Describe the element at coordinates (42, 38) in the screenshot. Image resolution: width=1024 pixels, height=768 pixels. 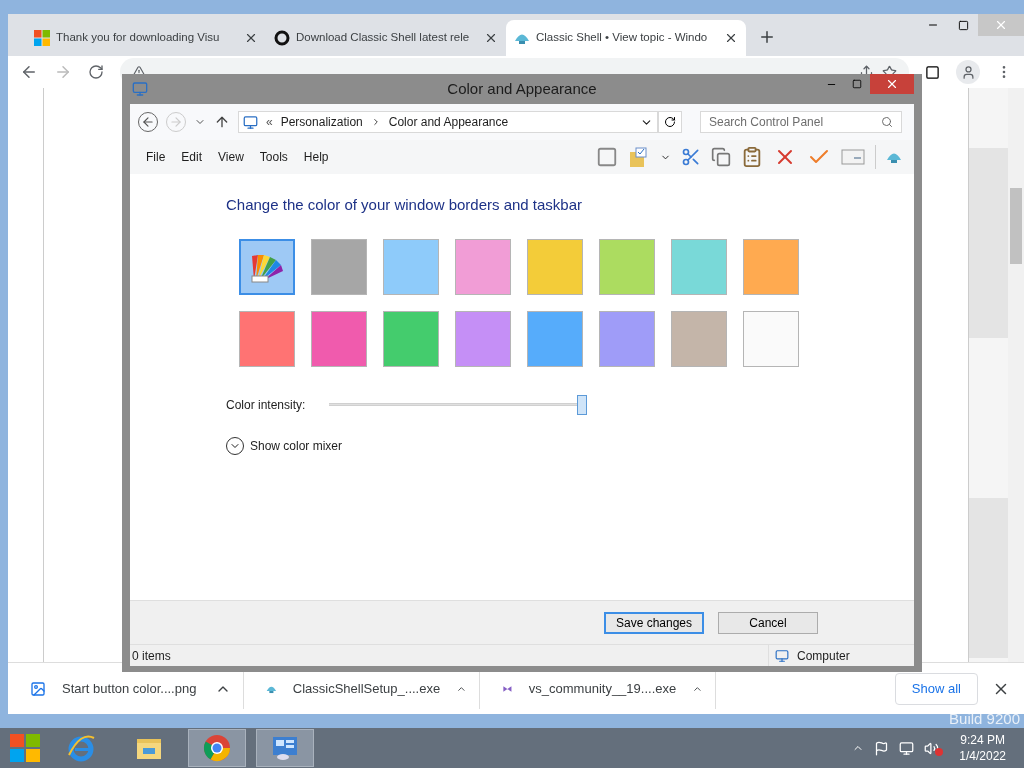
I see `windows-logo-icon` at that location.